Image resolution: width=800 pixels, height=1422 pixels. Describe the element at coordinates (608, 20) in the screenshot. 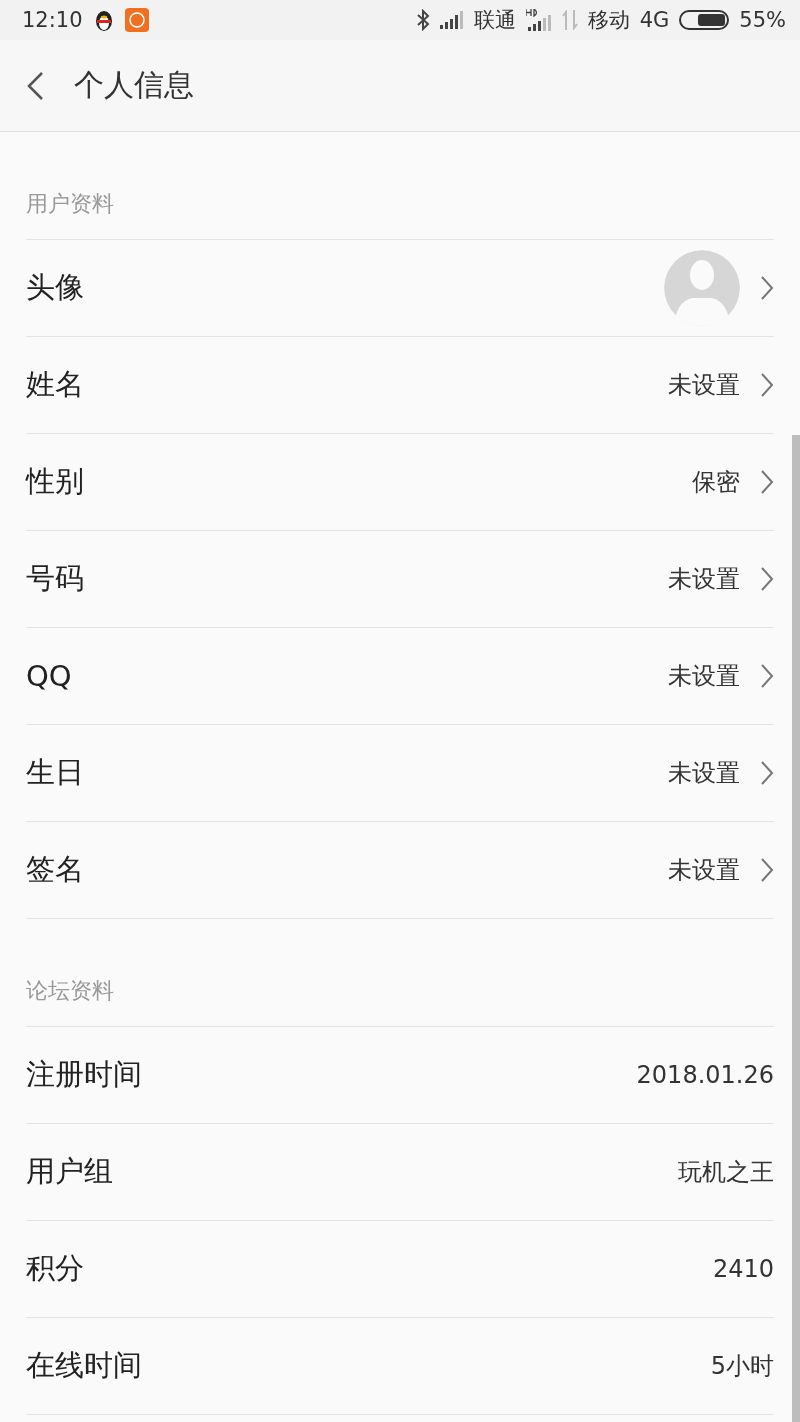

I see `carrier-name: 移动` at that location.